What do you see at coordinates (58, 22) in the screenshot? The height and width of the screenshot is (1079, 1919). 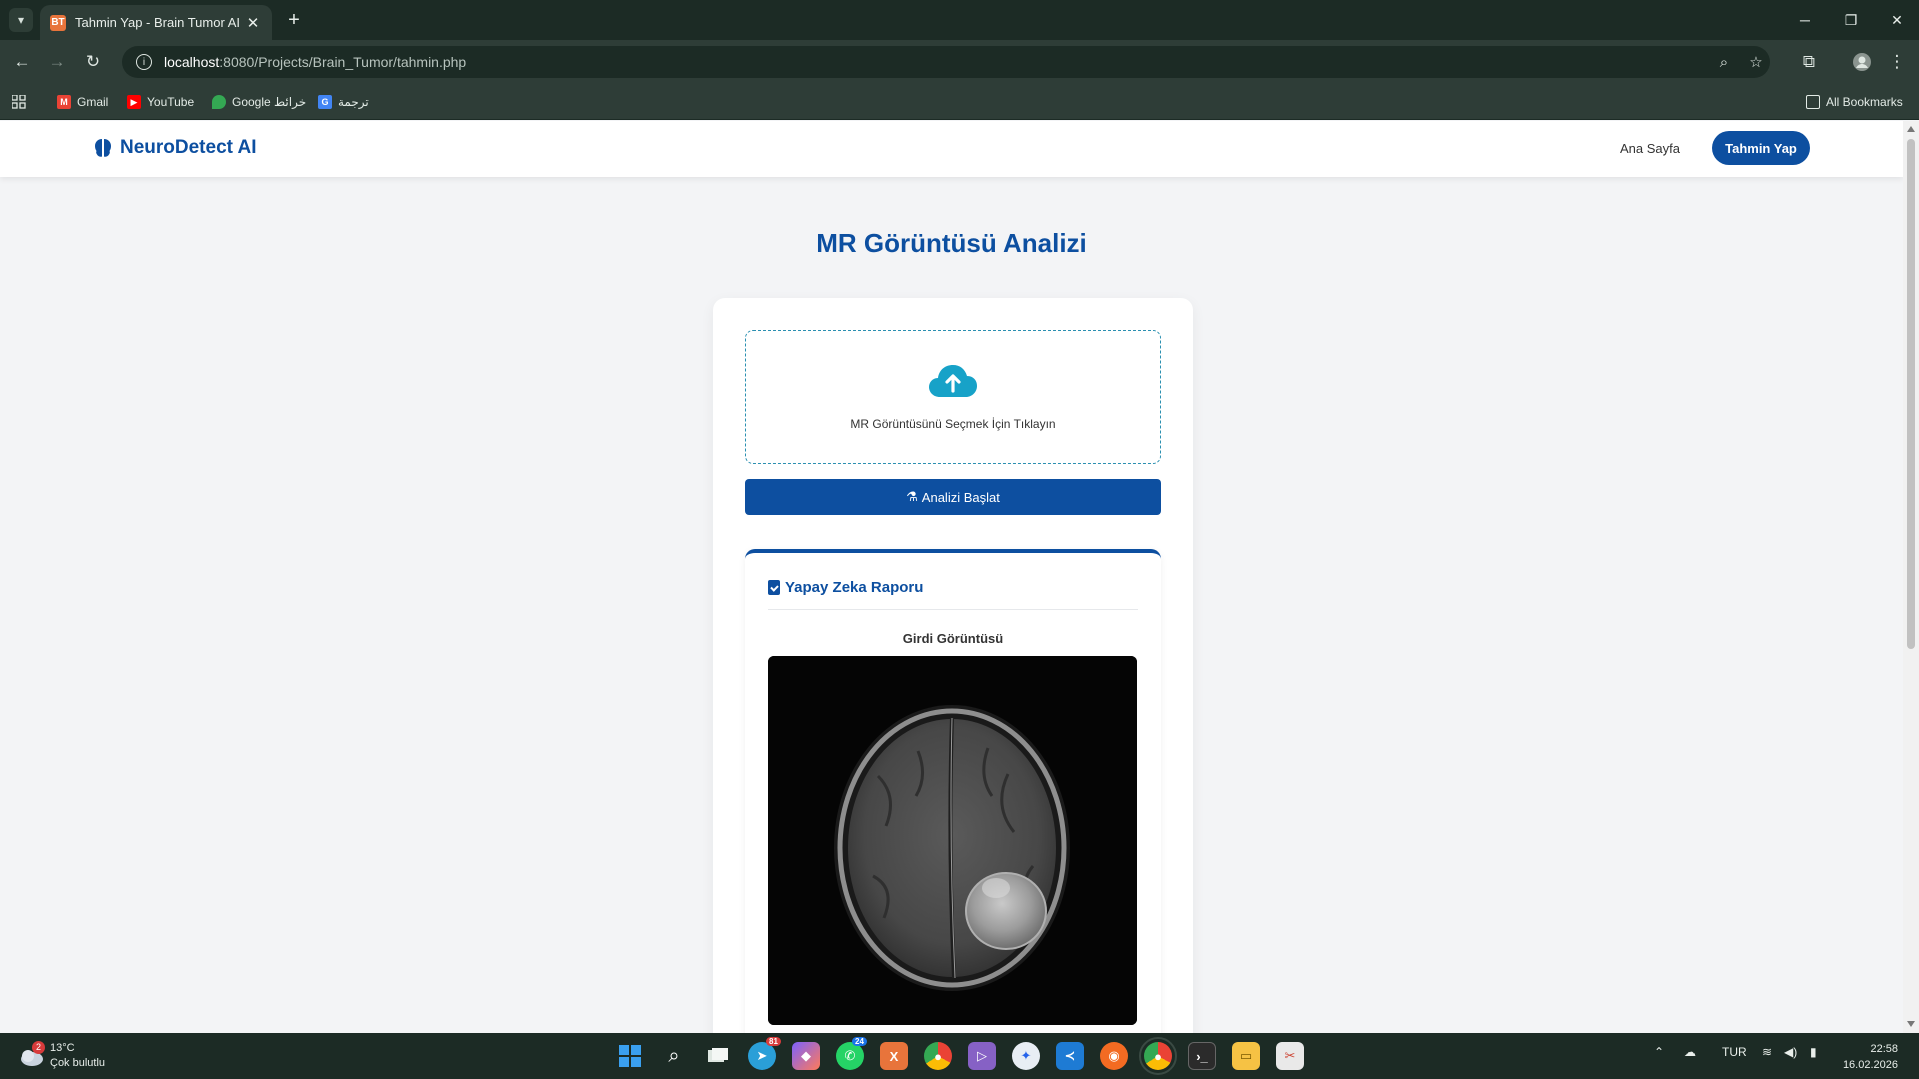 I see `tab-favicon-icon: BT` at bounding box center [58, 22].